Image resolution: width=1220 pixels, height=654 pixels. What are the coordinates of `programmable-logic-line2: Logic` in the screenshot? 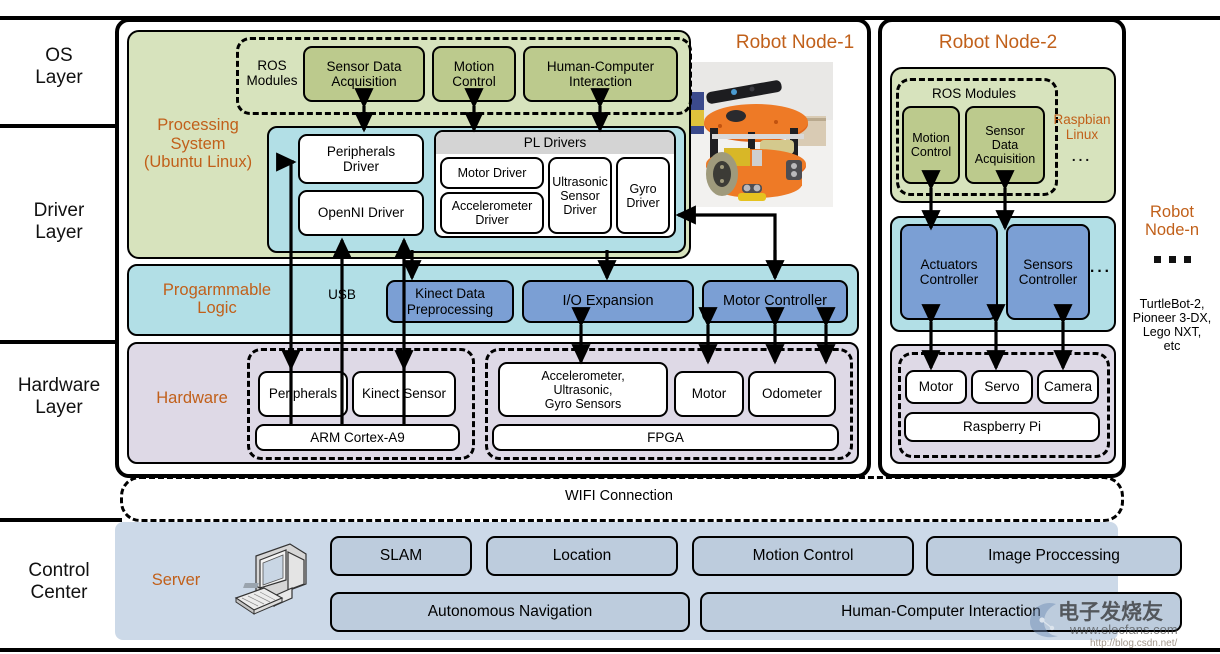 It's located at (217, 308).